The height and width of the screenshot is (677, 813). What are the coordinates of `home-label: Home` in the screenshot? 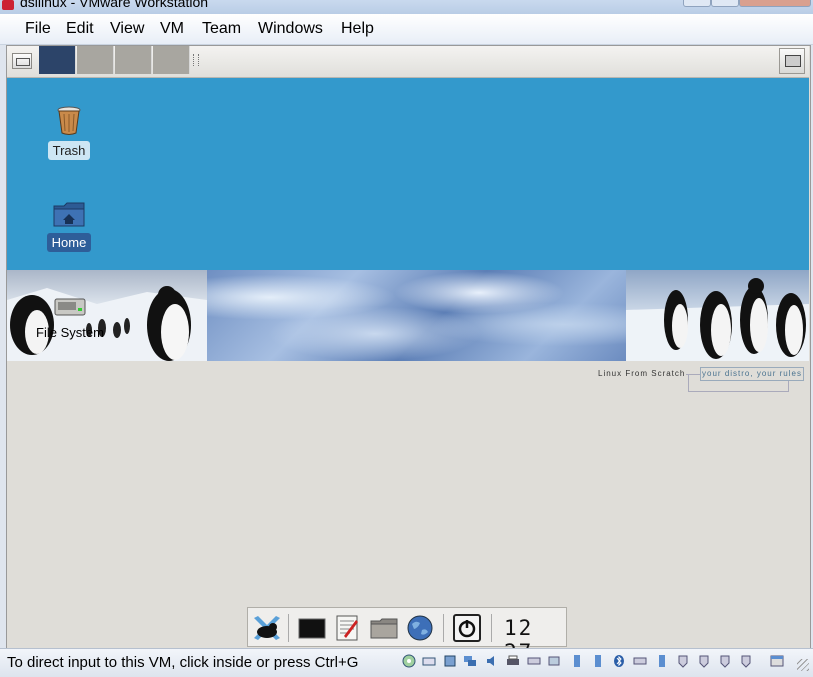 It's located at (69, 242).